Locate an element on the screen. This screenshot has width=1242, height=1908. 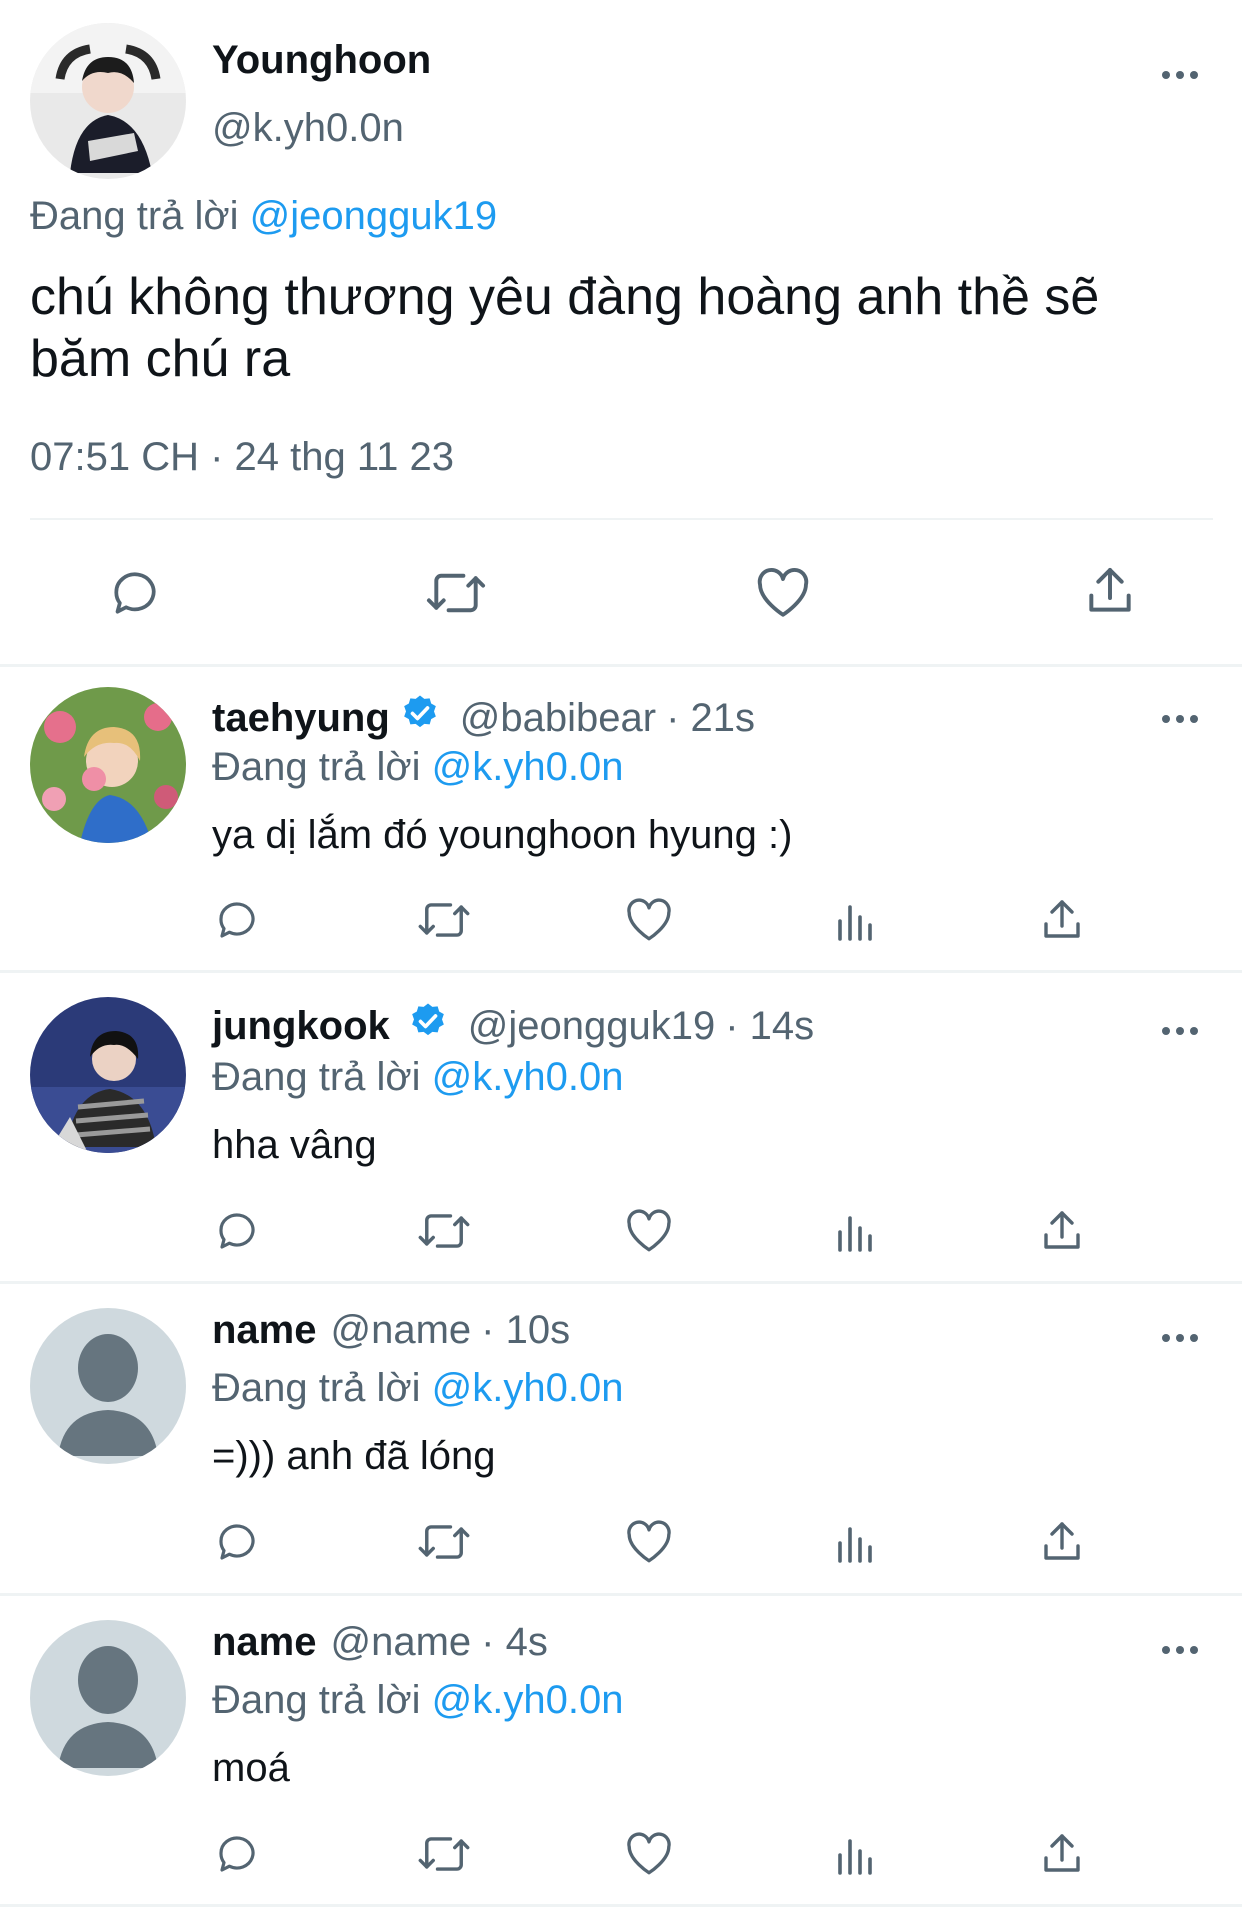
author-handle: @k.yh0.0n is located at coordinates (308, 128).